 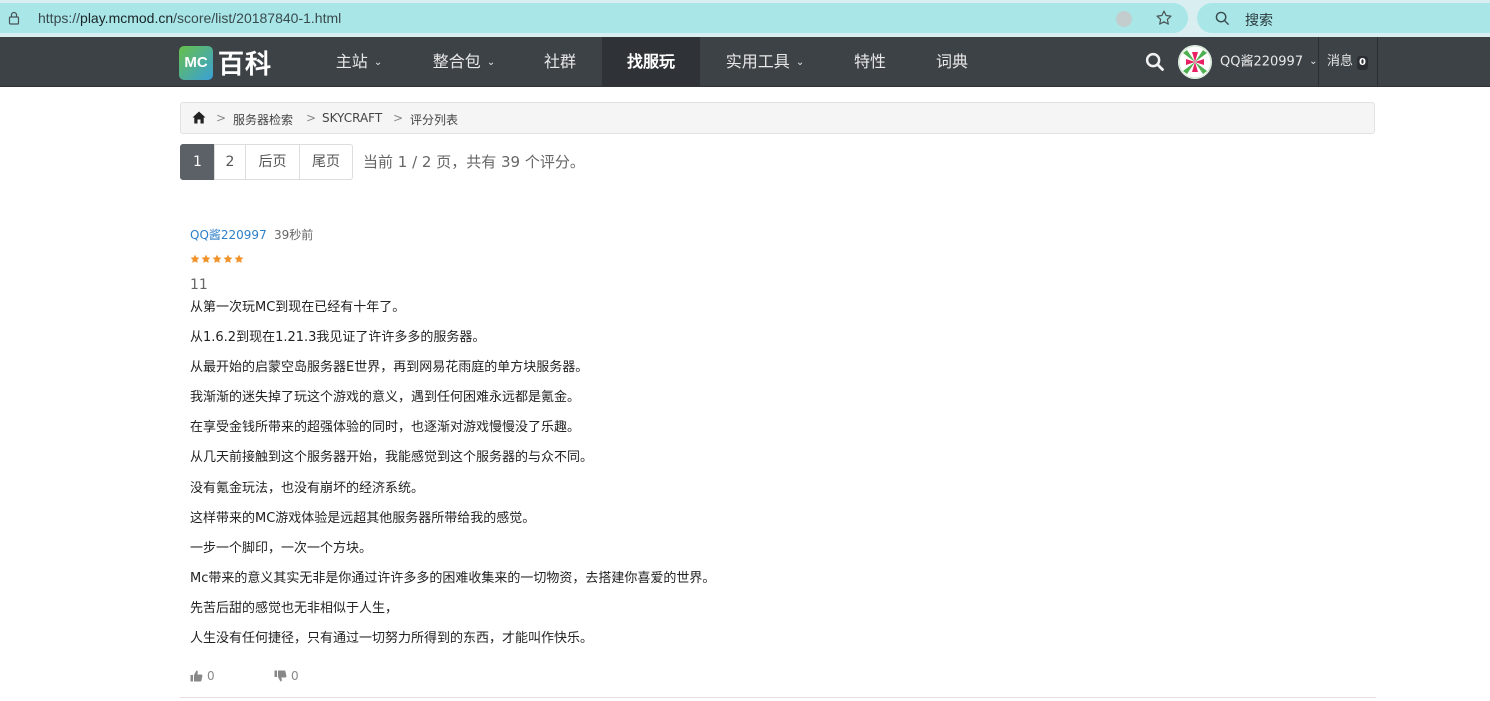 What do you see at coordinates (228, 234) in the screenshot?
I see `comment-author: QQ酱220997` at bounding box center [228, 234].